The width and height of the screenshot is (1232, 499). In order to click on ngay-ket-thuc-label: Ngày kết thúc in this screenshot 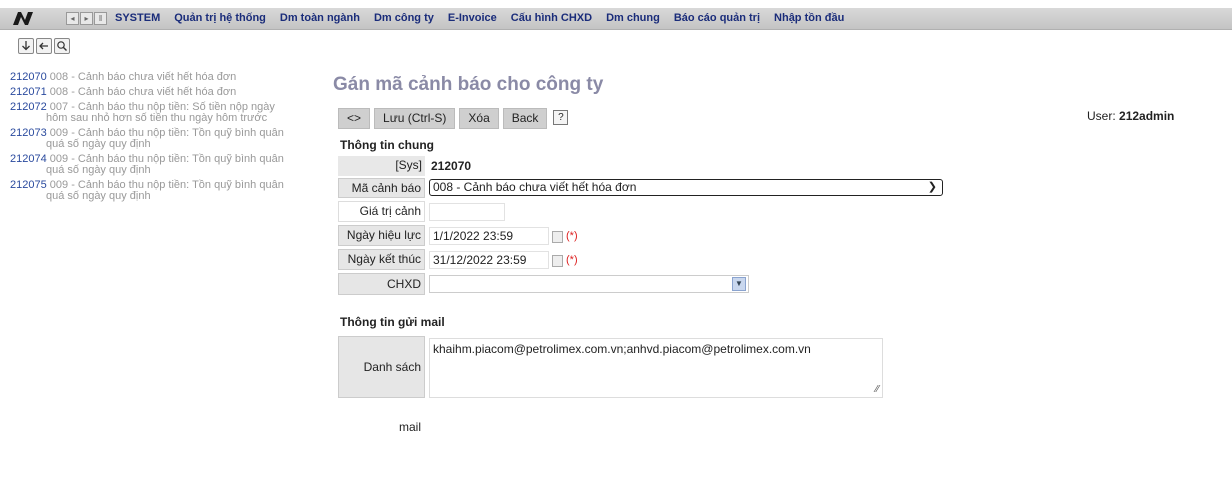, I will do `click(381, 259)`.